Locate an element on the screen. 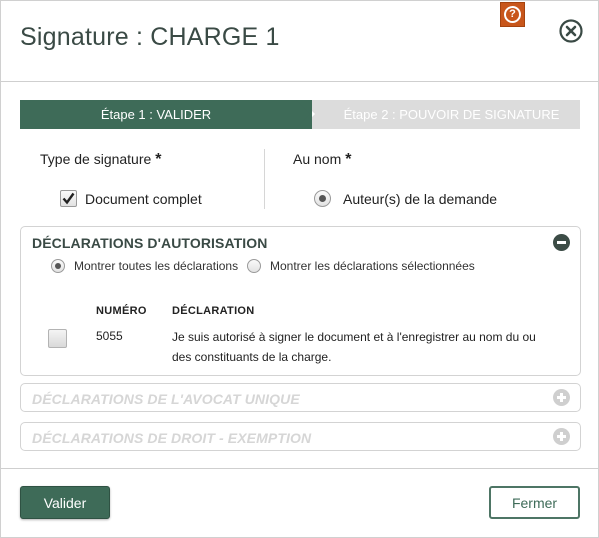  column-header-numero: NUMÉRO is located at coordinates (121, 311).